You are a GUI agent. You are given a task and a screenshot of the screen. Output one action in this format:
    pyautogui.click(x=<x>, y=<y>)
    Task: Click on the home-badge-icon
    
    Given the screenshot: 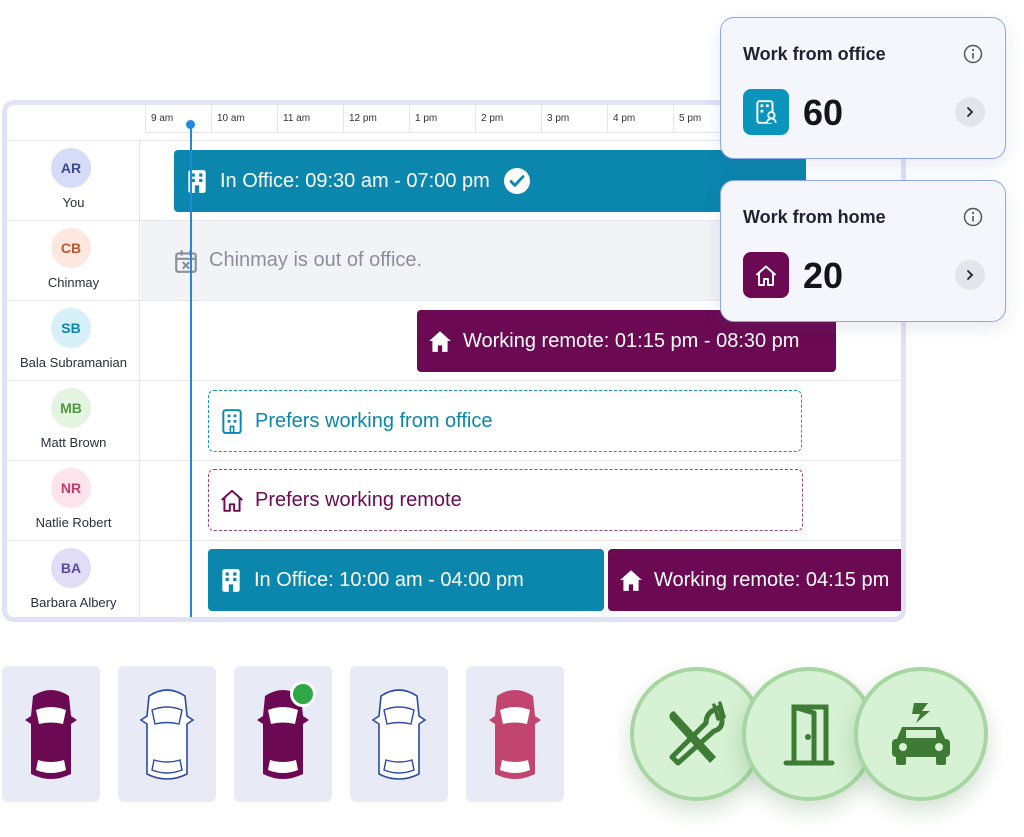 What is the action you would take?
    pyautogui.click(x=766, y=275)
    